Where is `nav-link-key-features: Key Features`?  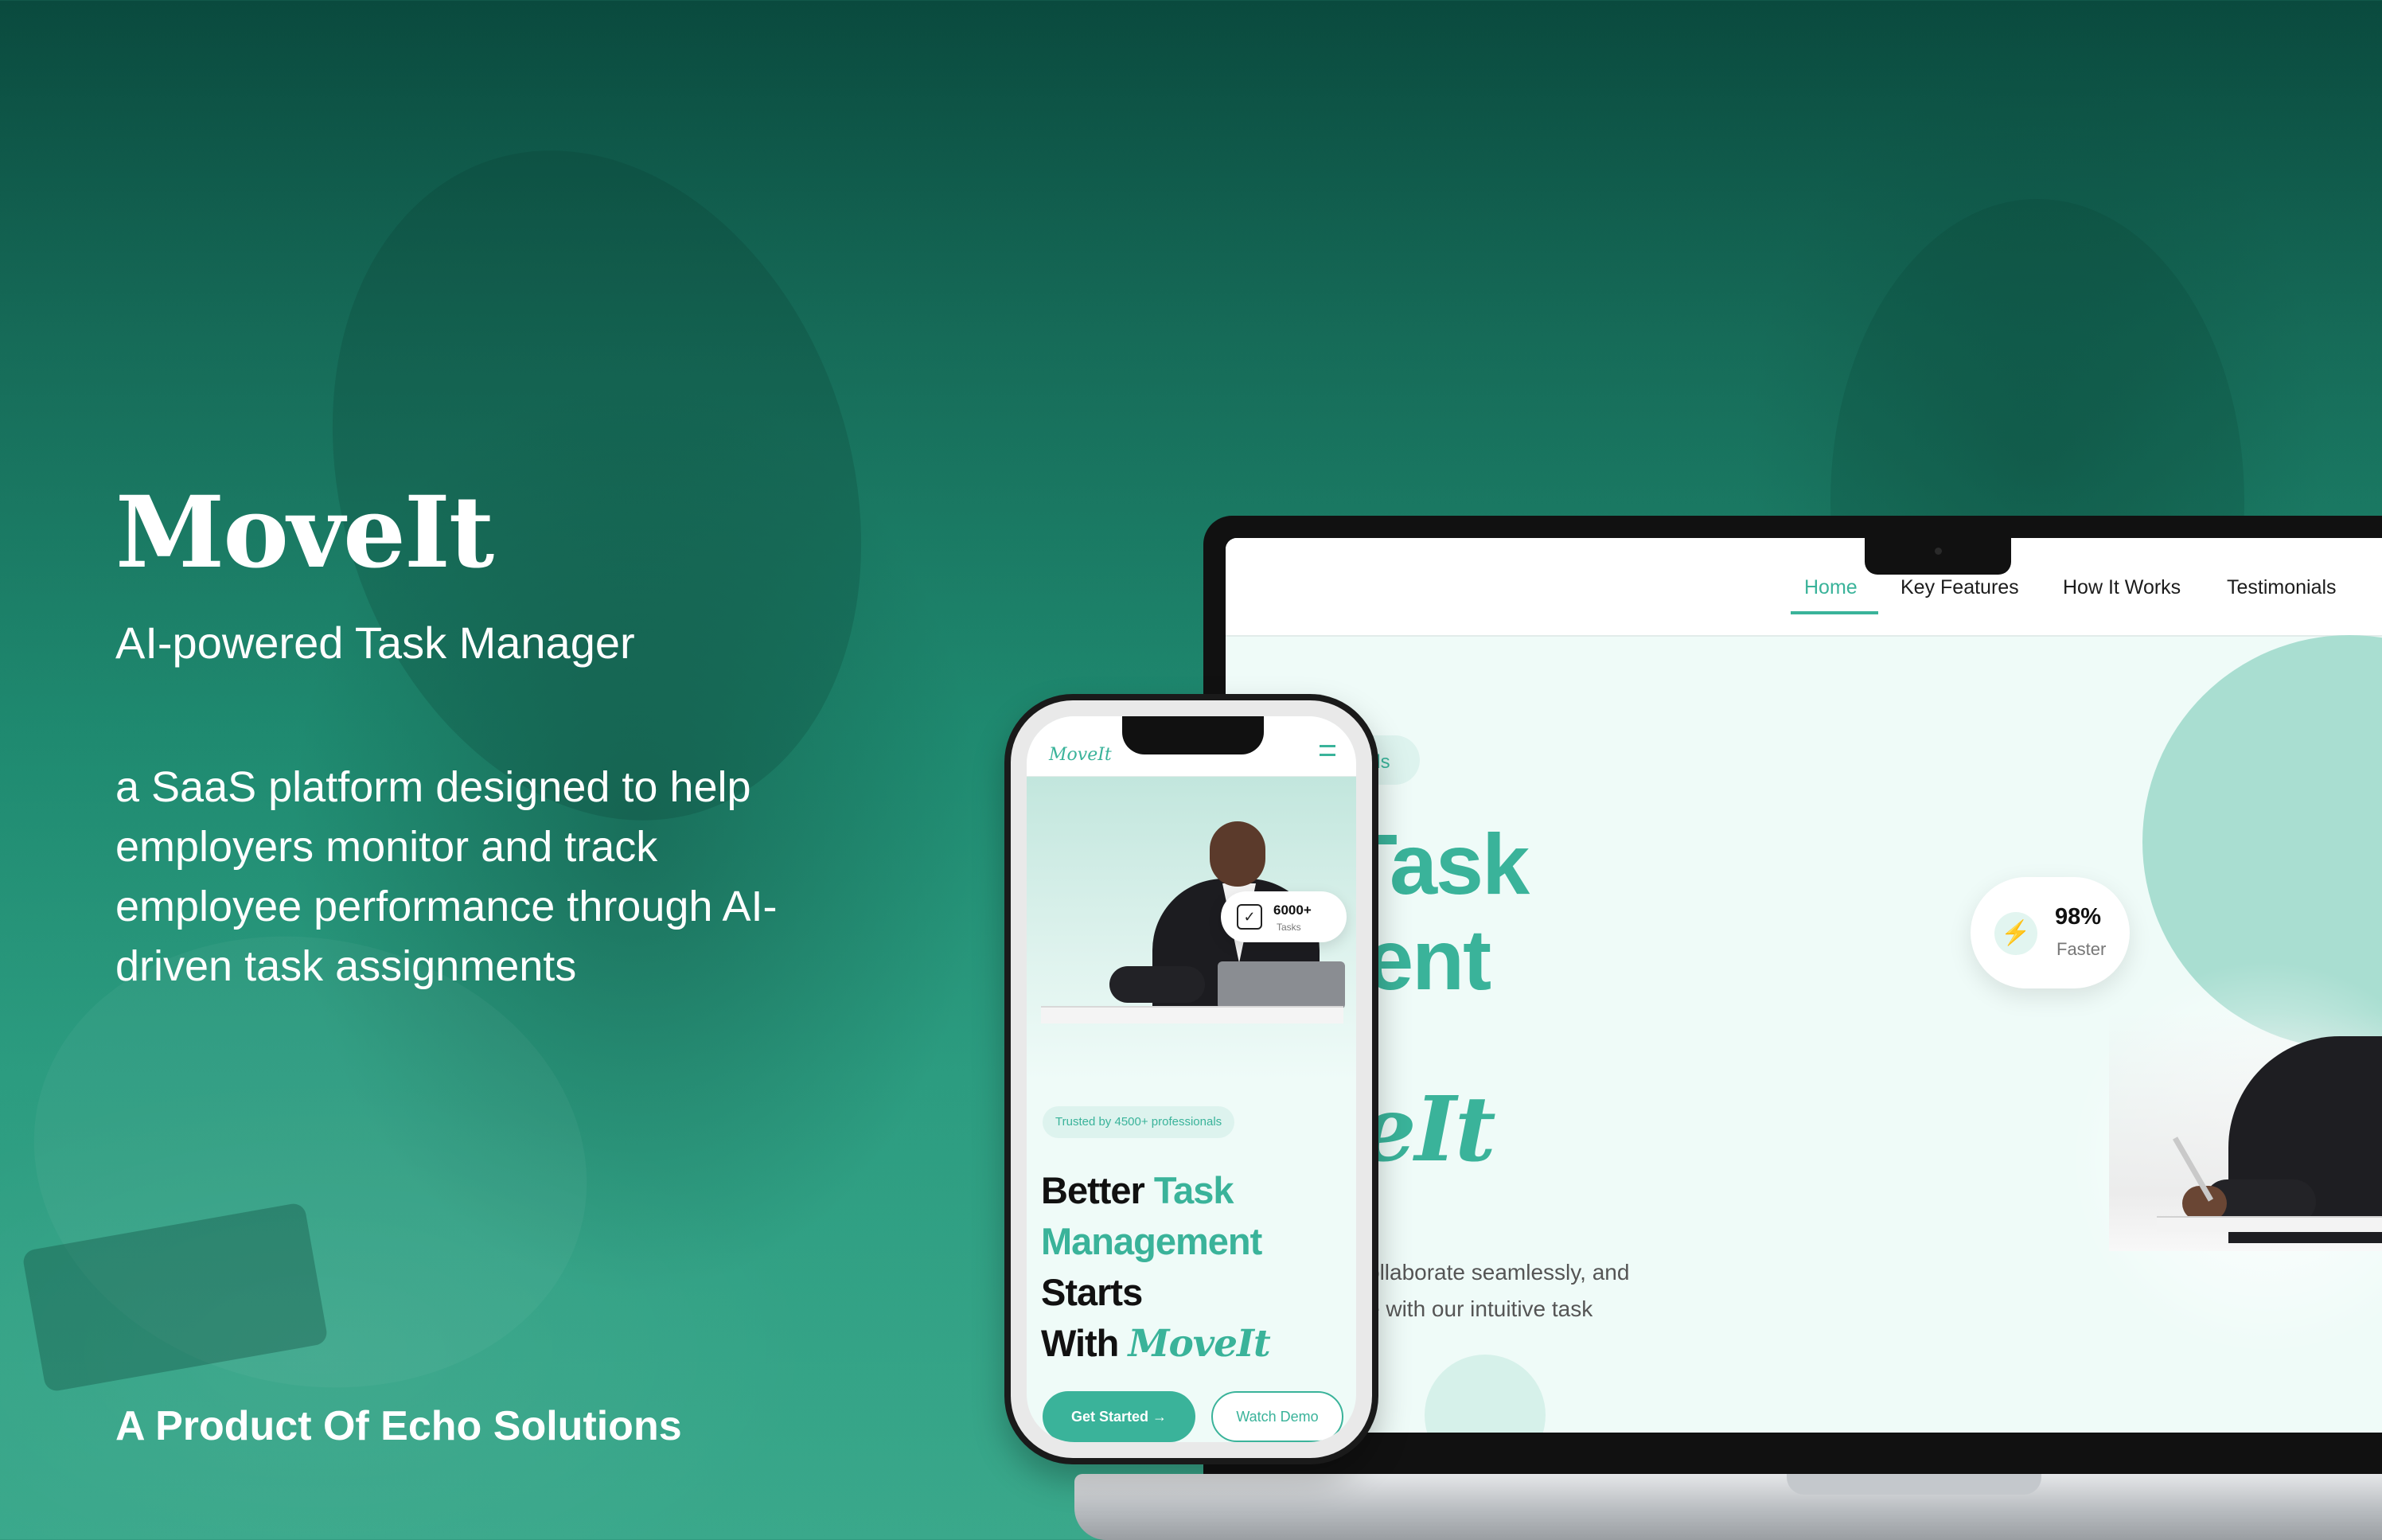
nav-link-key-features: Key Features is located at coordinates (1960, 588).